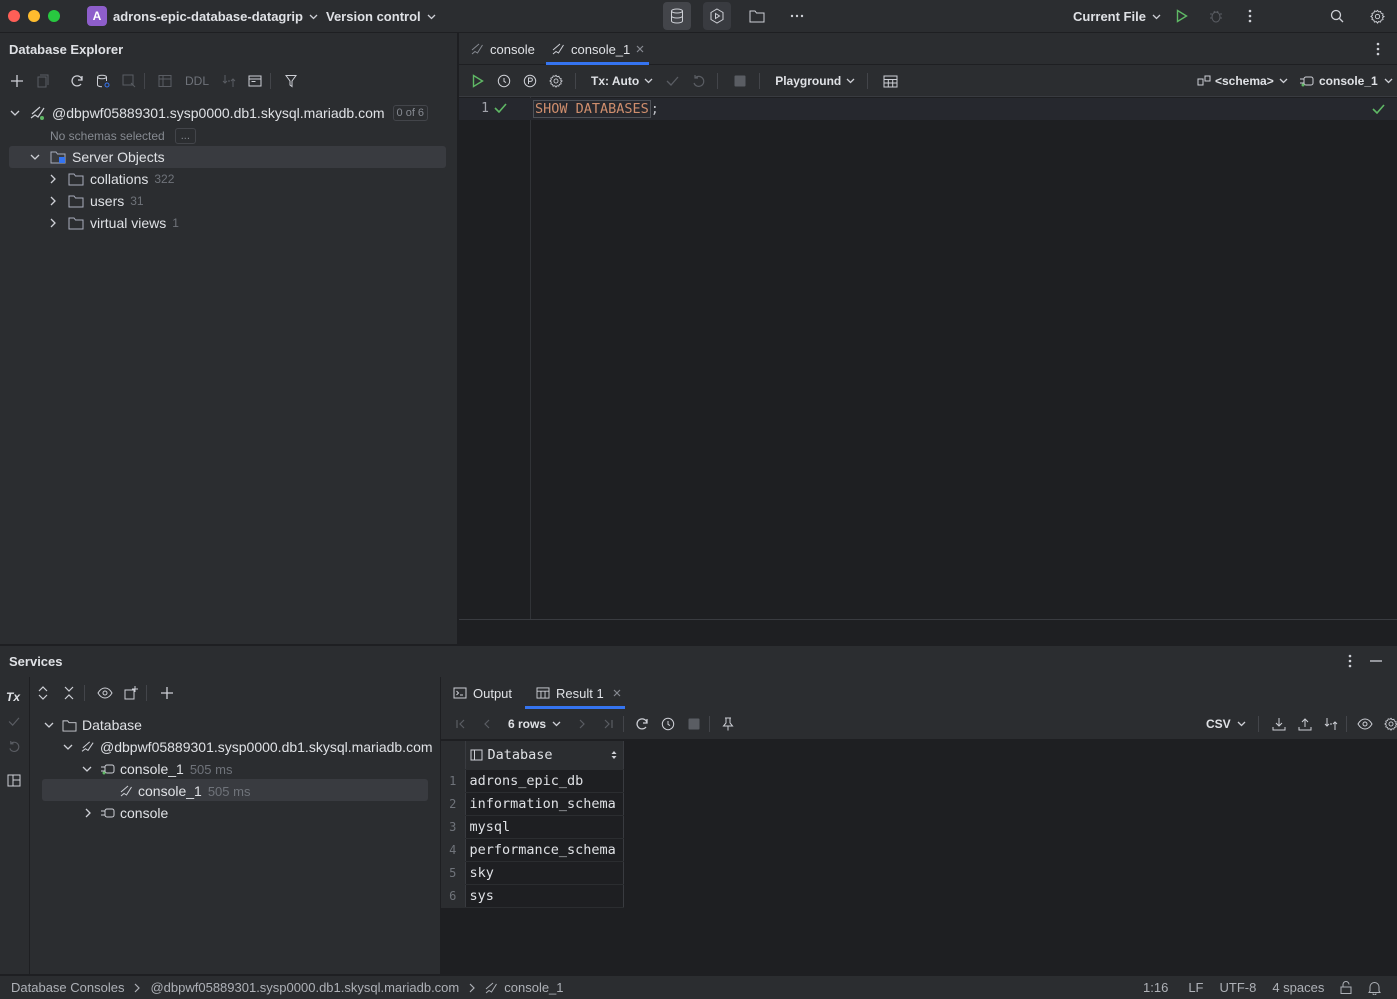  I want to click on maximize-window-button, so click(54, 16).